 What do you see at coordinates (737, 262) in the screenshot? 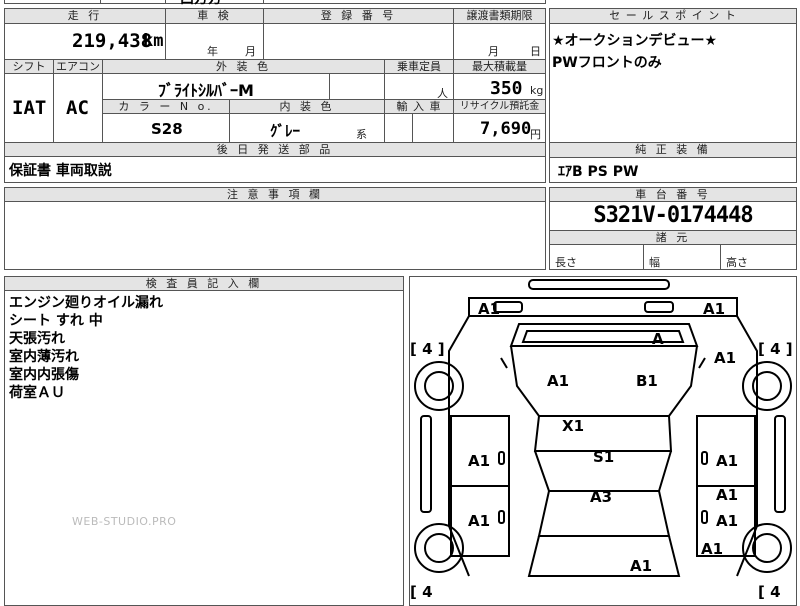
I see `dimension-height: 高さ` at bounding box center [737, 262].